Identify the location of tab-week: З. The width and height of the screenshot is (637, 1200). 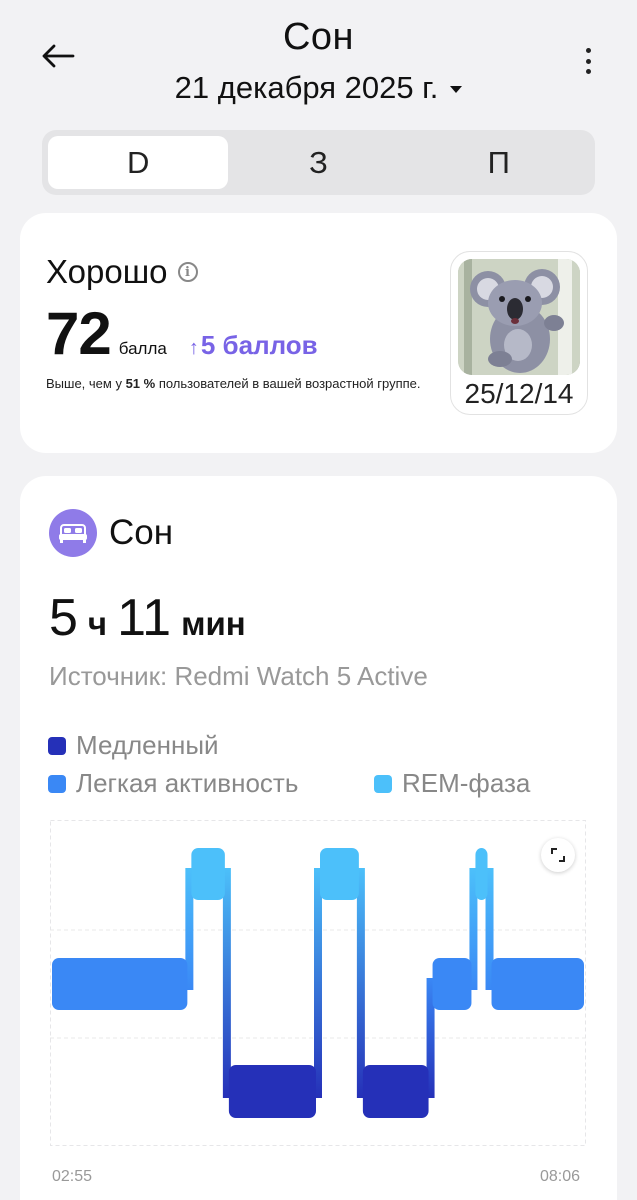
(318, 162).